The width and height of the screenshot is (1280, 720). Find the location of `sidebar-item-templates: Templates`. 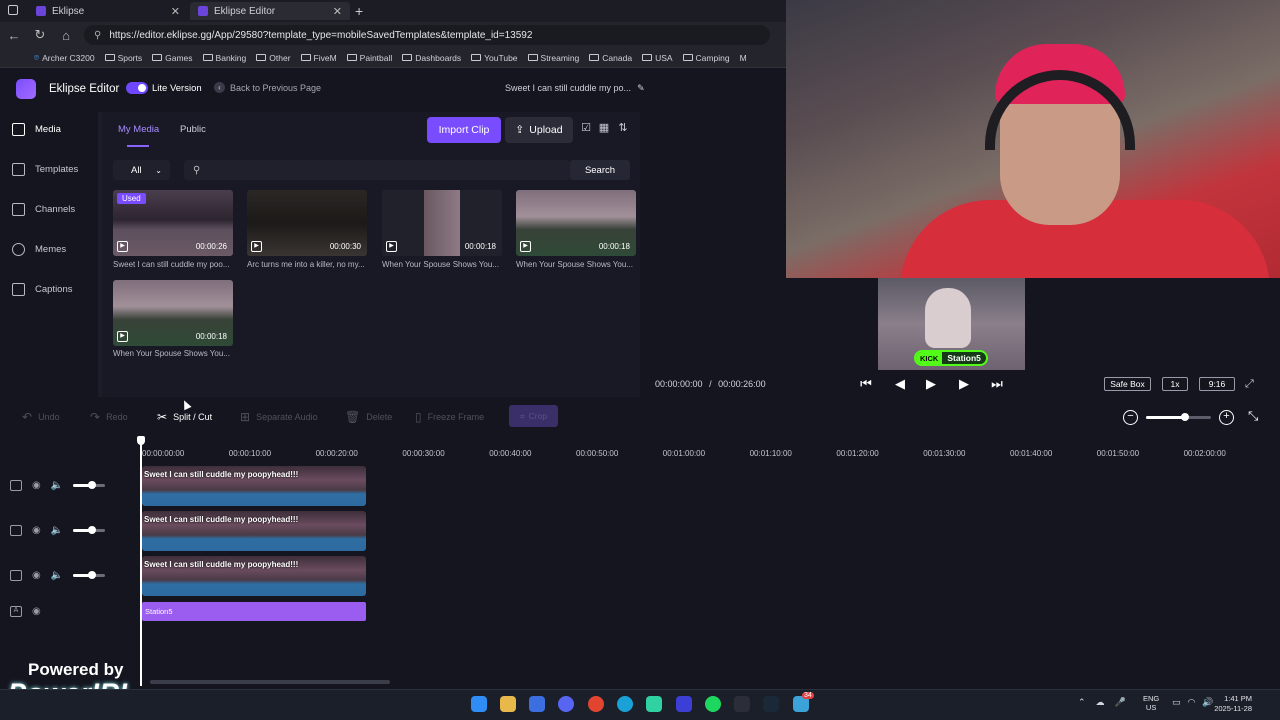

sidebar-item-templates: Templates is located at coordinates (45, 169).